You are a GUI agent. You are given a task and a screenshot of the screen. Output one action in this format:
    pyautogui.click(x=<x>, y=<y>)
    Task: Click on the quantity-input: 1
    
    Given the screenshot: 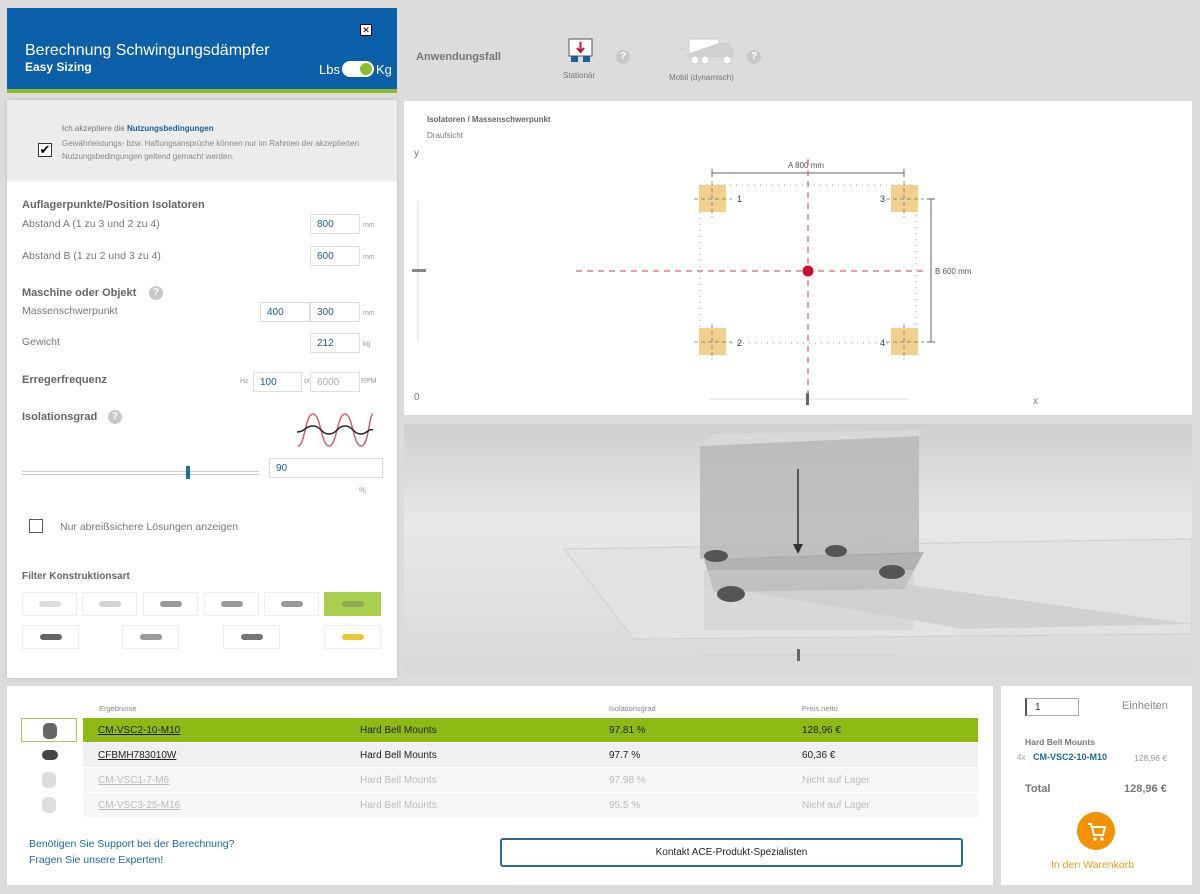 What is the action you would take?
    pyautogui.click(x=1052, y=707)
    